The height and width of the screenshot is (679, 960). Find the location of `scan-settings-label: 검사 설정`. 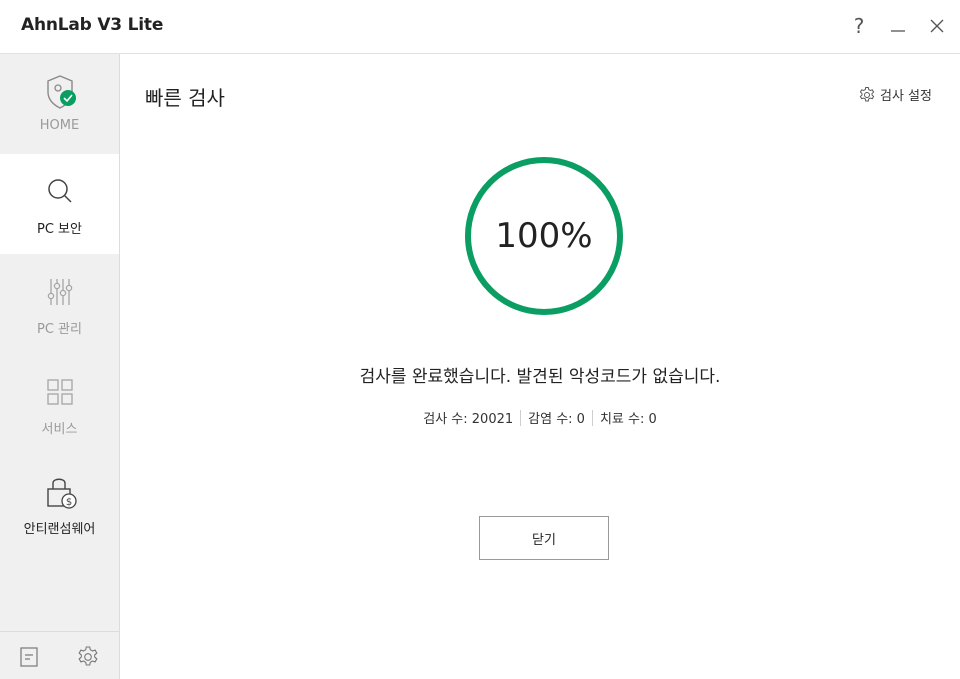

scan-settings-label: 검사 설정 is located at coordinates (906, 96).